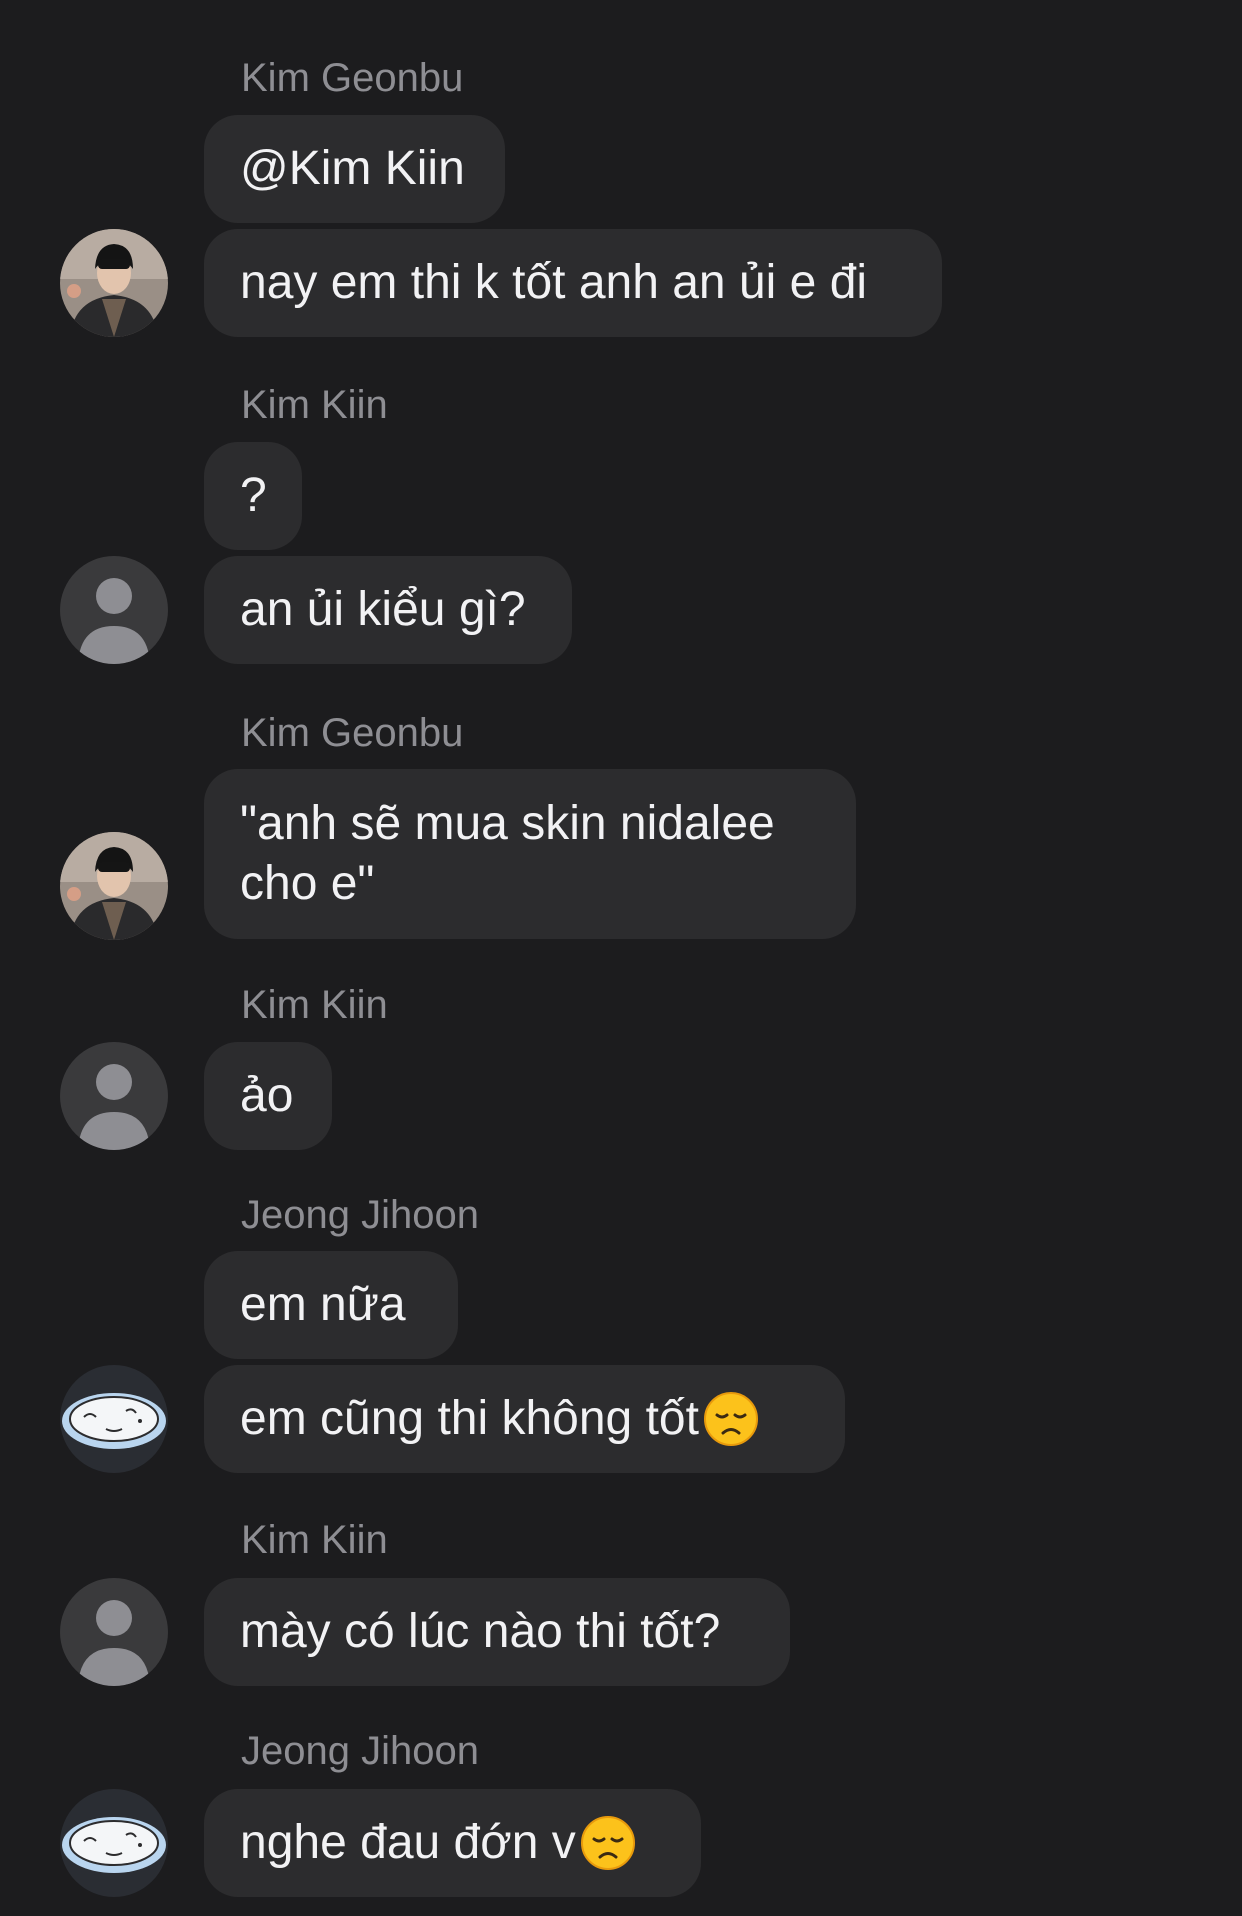 The image size is (1242, 1916). I want to click on message-bubble: nghe đau đớn v, so click(452, 1843).